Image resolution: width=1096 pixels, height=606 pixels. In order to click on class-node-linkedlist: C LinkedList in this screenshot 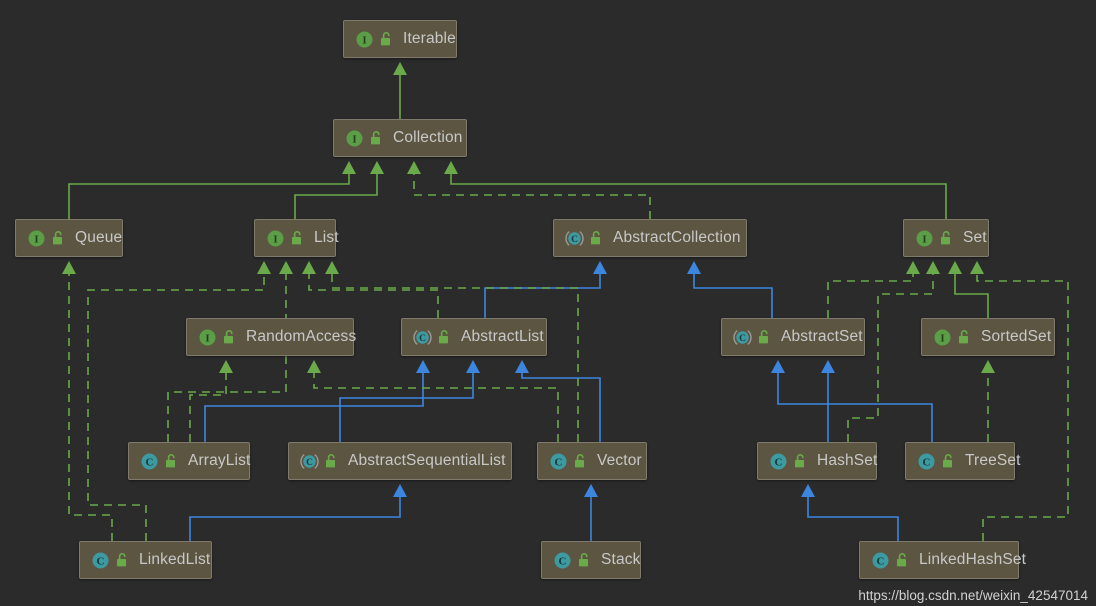, I will do `click(145, 560)`.